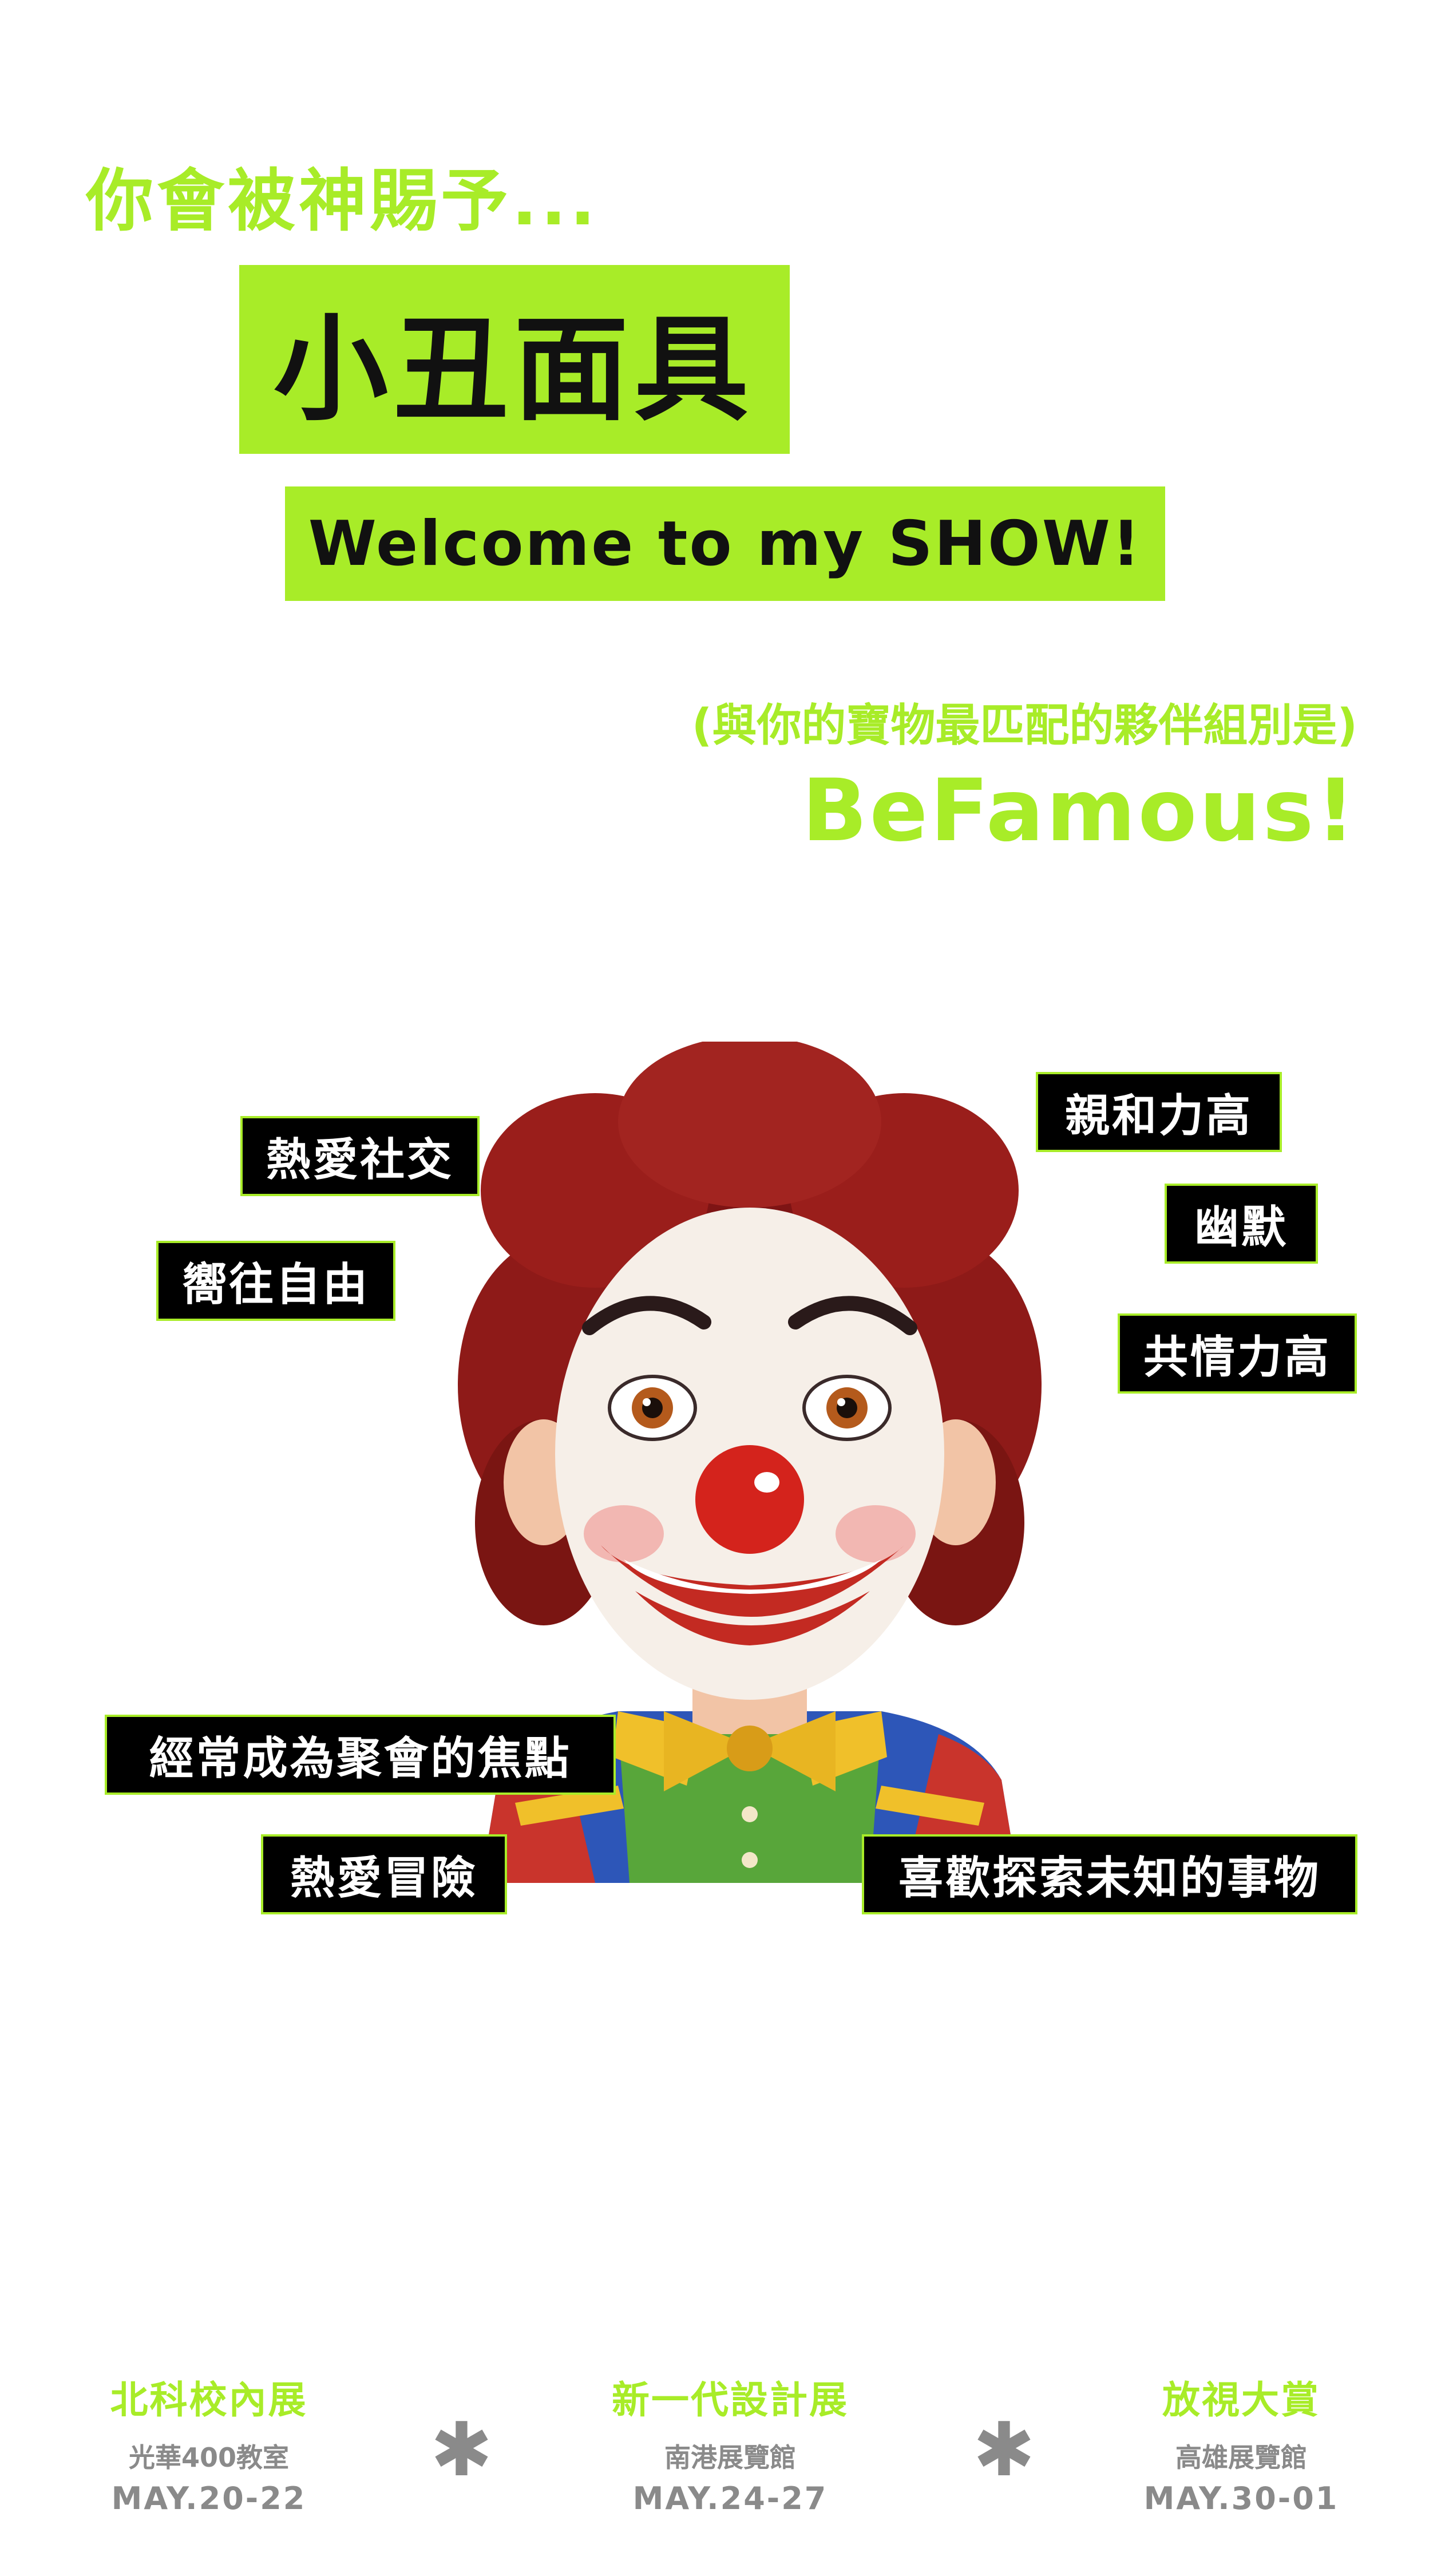 Image resolution: width=1449 pixels, height=2576 pixels. Describe the element at coordinates (514, 370) in the screenshot. I see `page-title: 小丑面具` at that location.